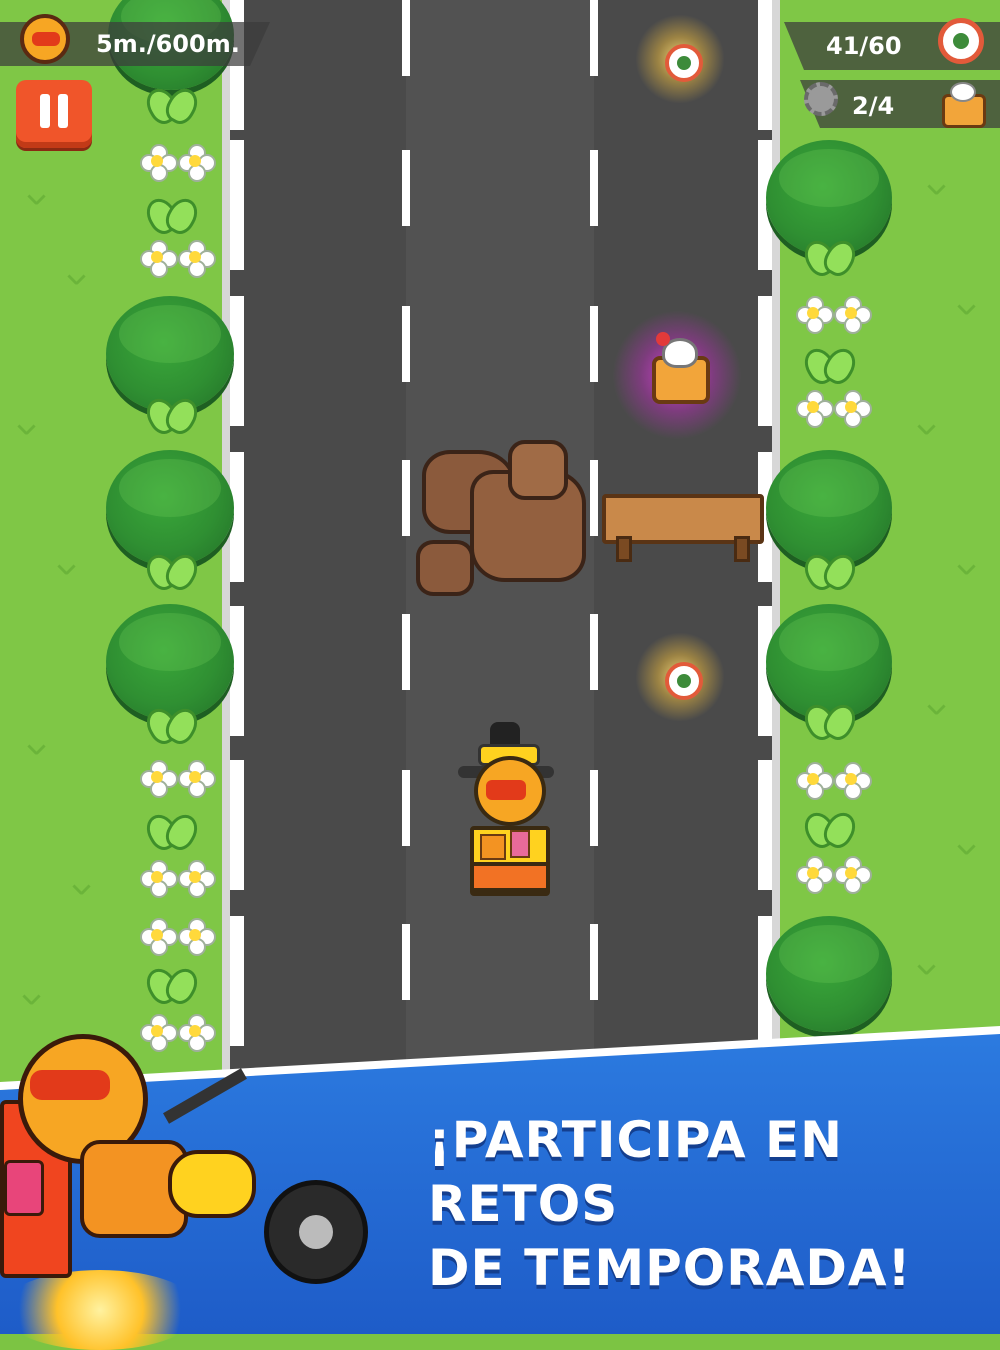 This screenshot has width=1000, height=1350. I want to click on road-left-edge, so click(226, 550).